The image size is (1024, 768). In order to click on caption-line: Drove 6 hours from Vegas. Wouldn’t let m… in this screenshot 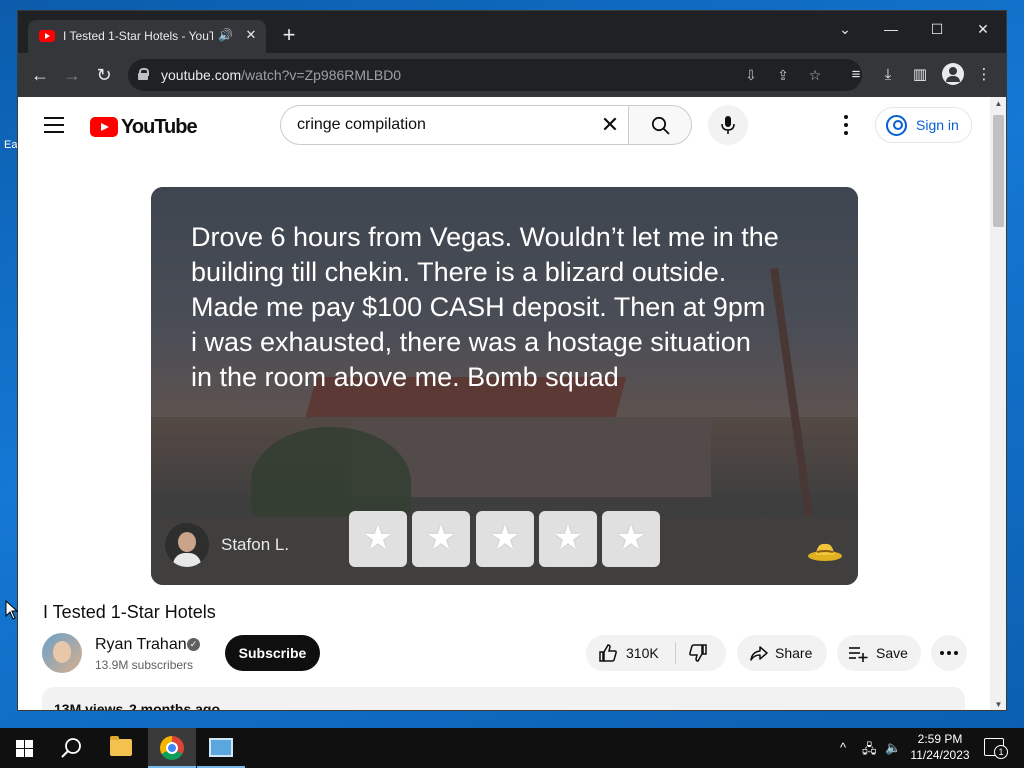, I will do `click(485, 237)`.